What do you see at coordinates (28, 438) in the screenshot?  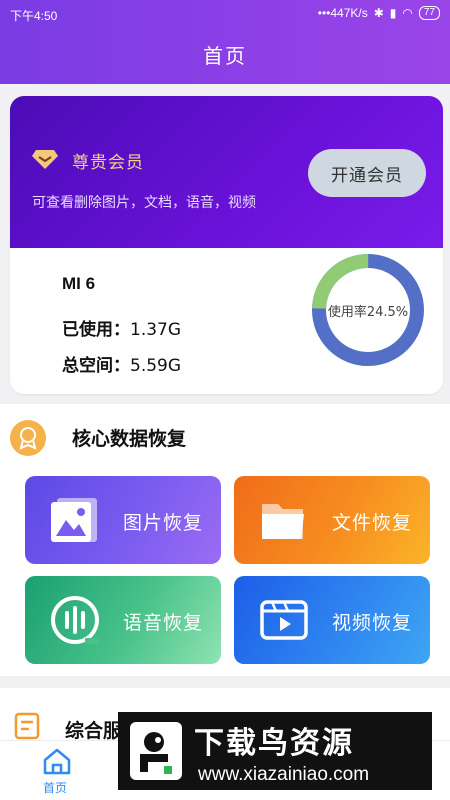 I see `badge-icon` at bounding box center [28, 438].